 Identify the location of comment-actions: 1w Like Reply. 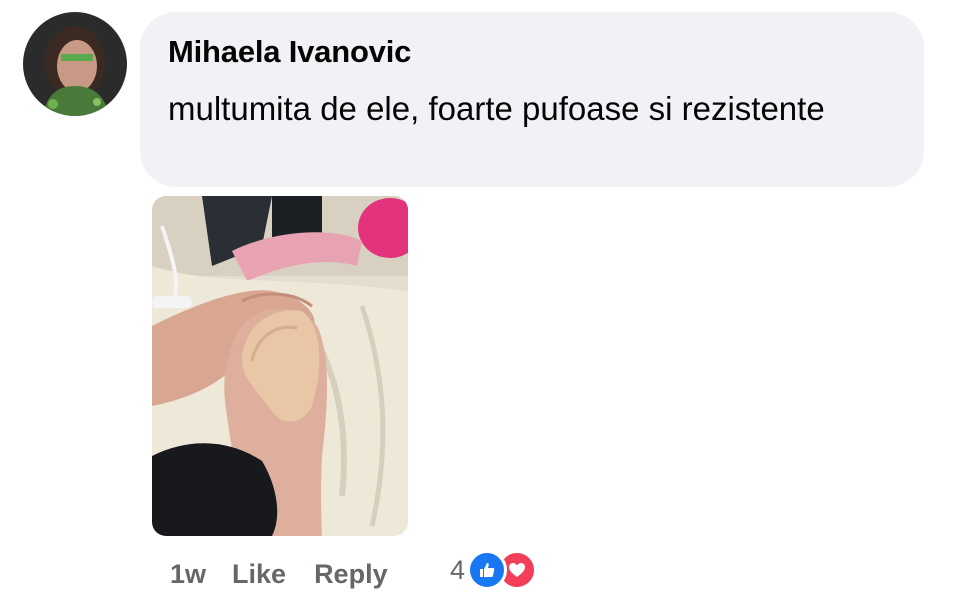
(293, 574).